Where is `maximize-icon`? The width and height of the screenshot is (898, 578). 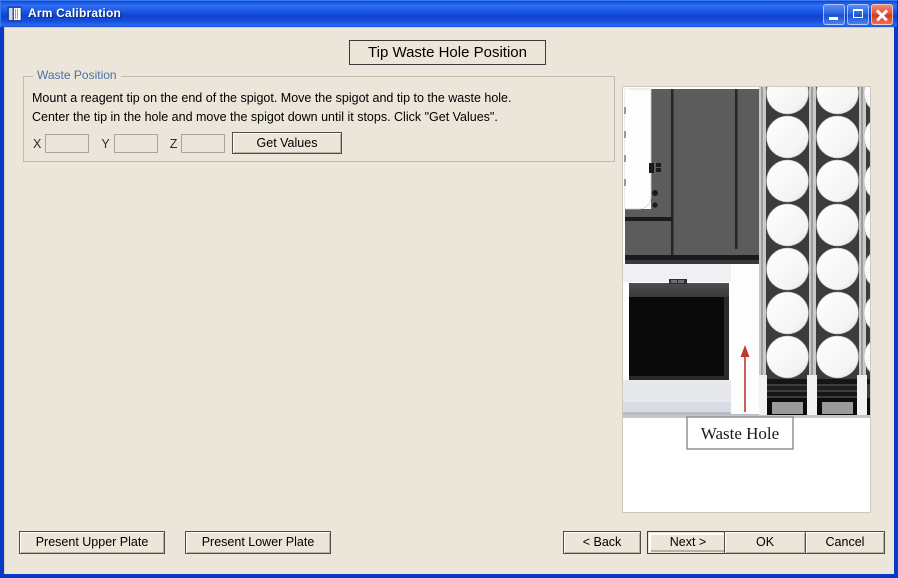 maximize-icon is located at coordinates (858, 14).